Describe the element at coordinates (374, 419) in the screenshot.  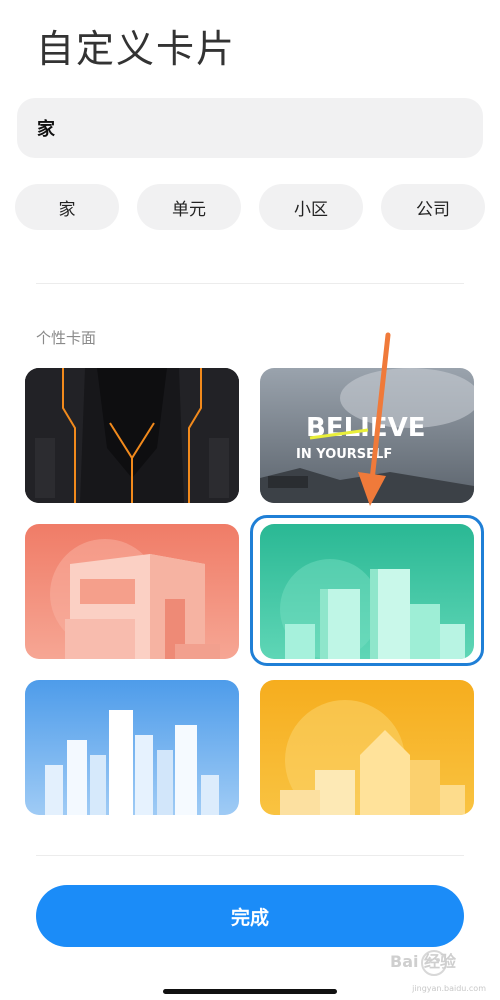
I see `arrow-annotation` at that location.